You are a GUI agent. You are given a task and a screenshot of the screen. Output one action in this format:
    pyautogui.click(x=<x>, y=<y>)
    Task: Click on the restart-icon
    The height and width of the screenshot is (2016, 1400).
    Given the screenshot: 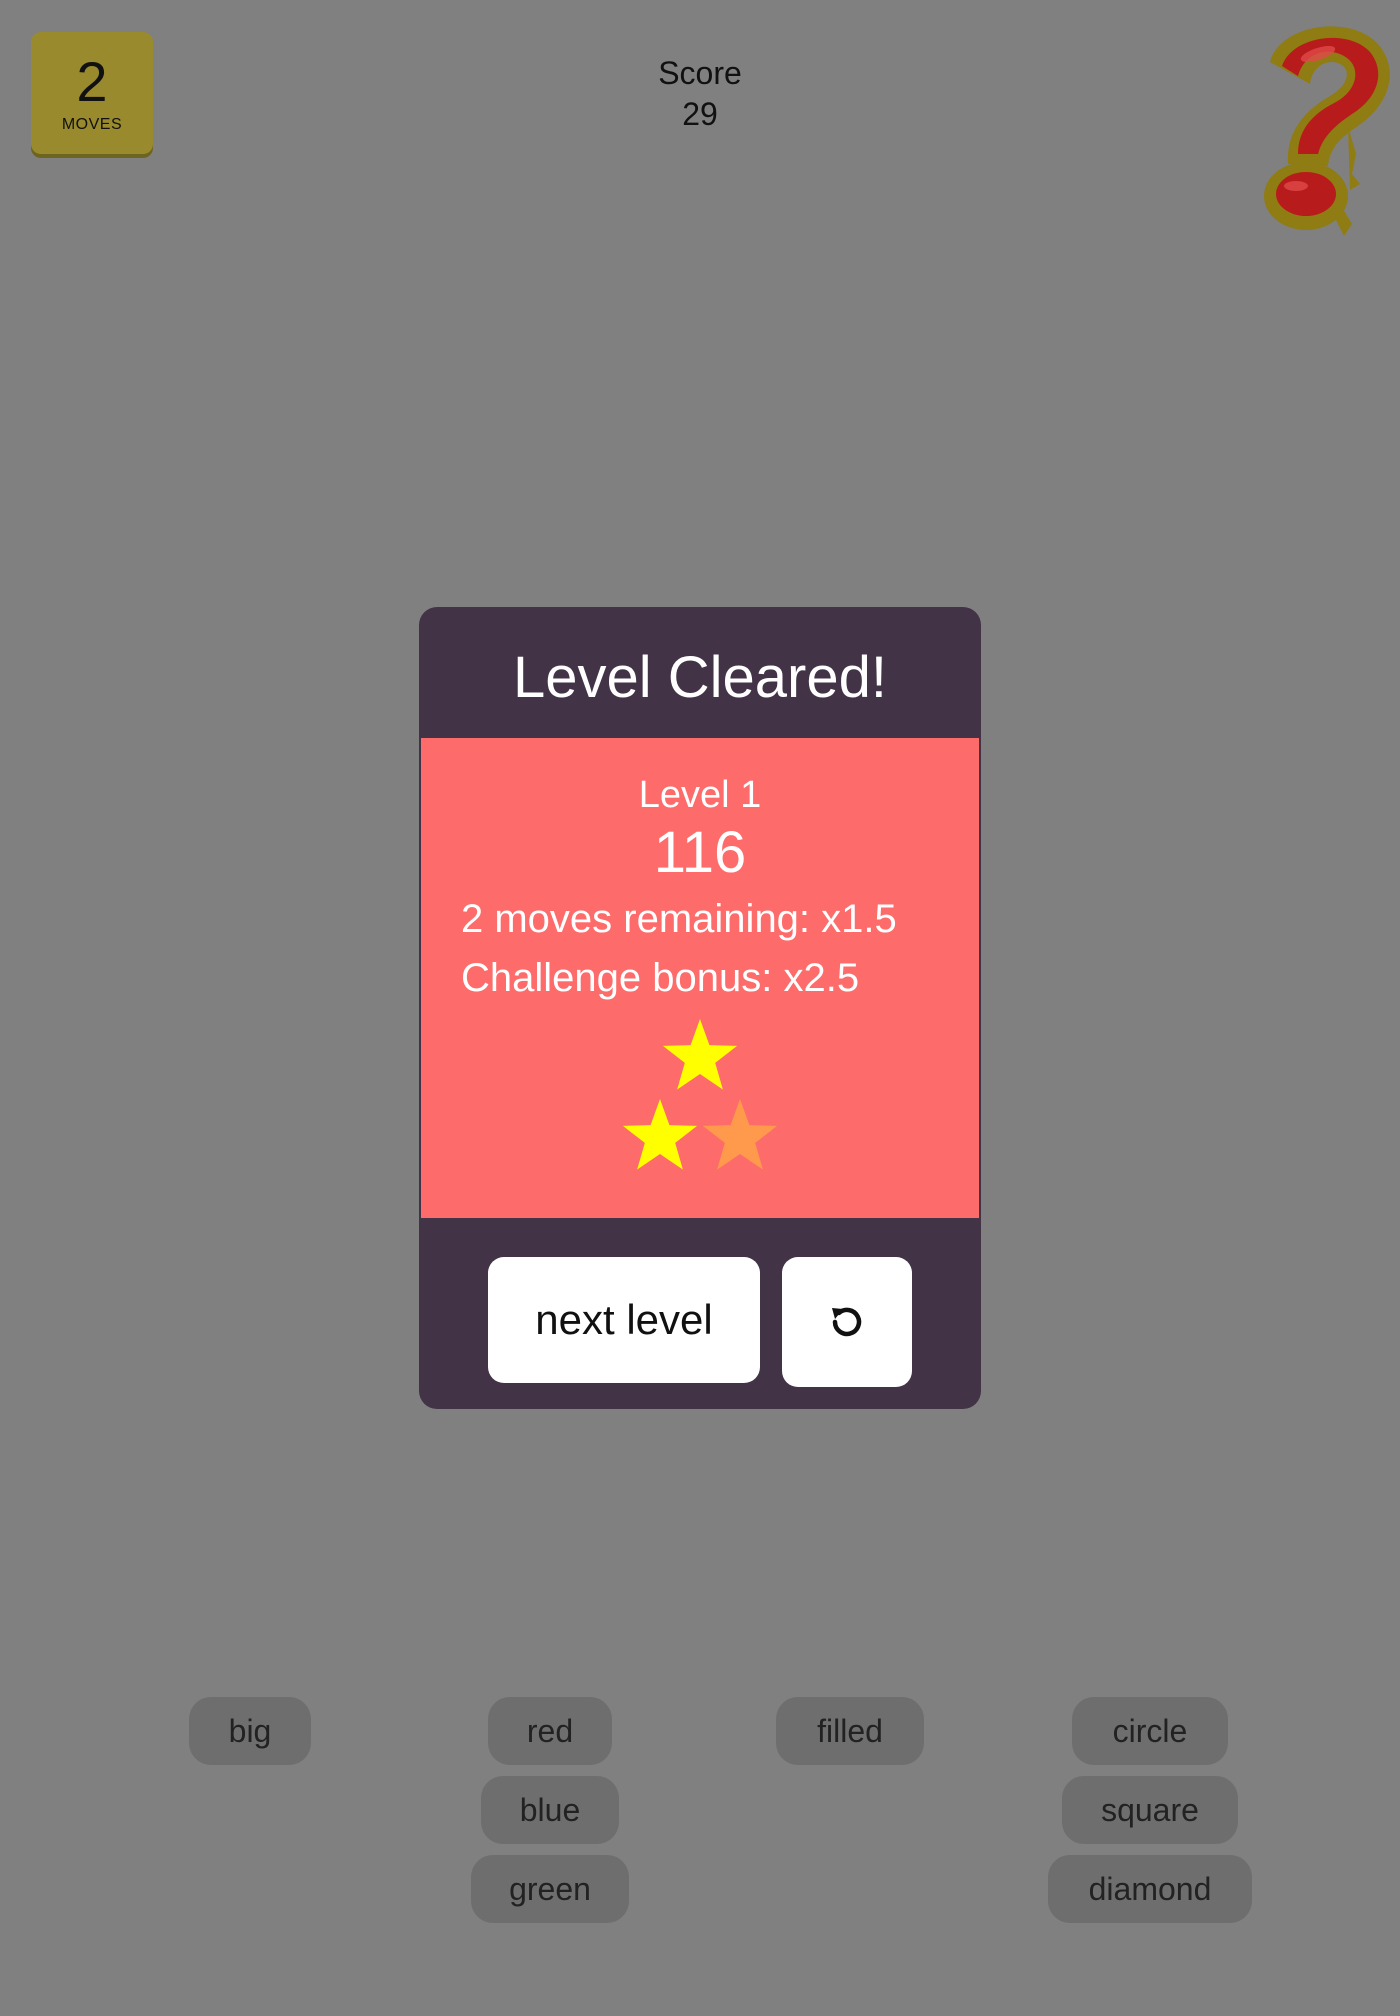 What is the action you would take?
    pyautogui.click(x=847, y=1322)
    